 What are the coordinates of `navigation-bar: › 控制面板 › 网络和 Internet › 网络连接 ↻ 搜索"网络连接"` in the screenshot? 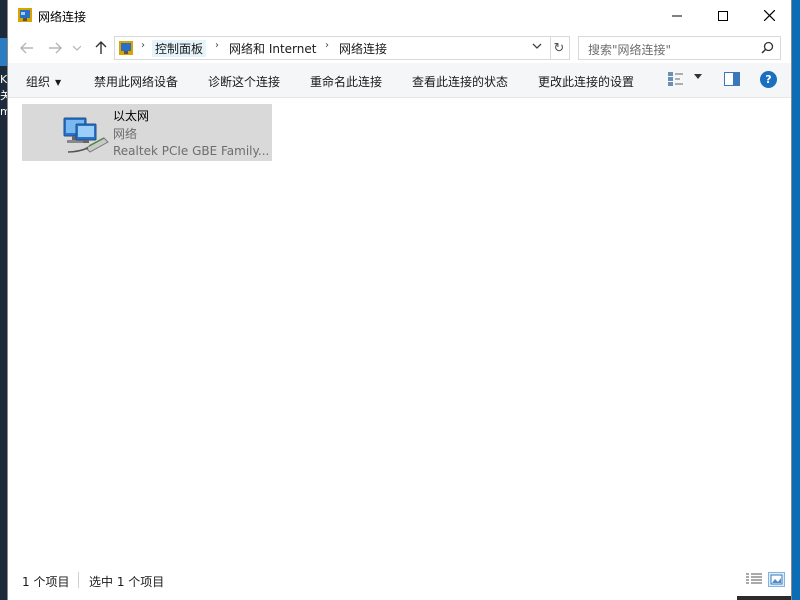 It's located at (399, 48).